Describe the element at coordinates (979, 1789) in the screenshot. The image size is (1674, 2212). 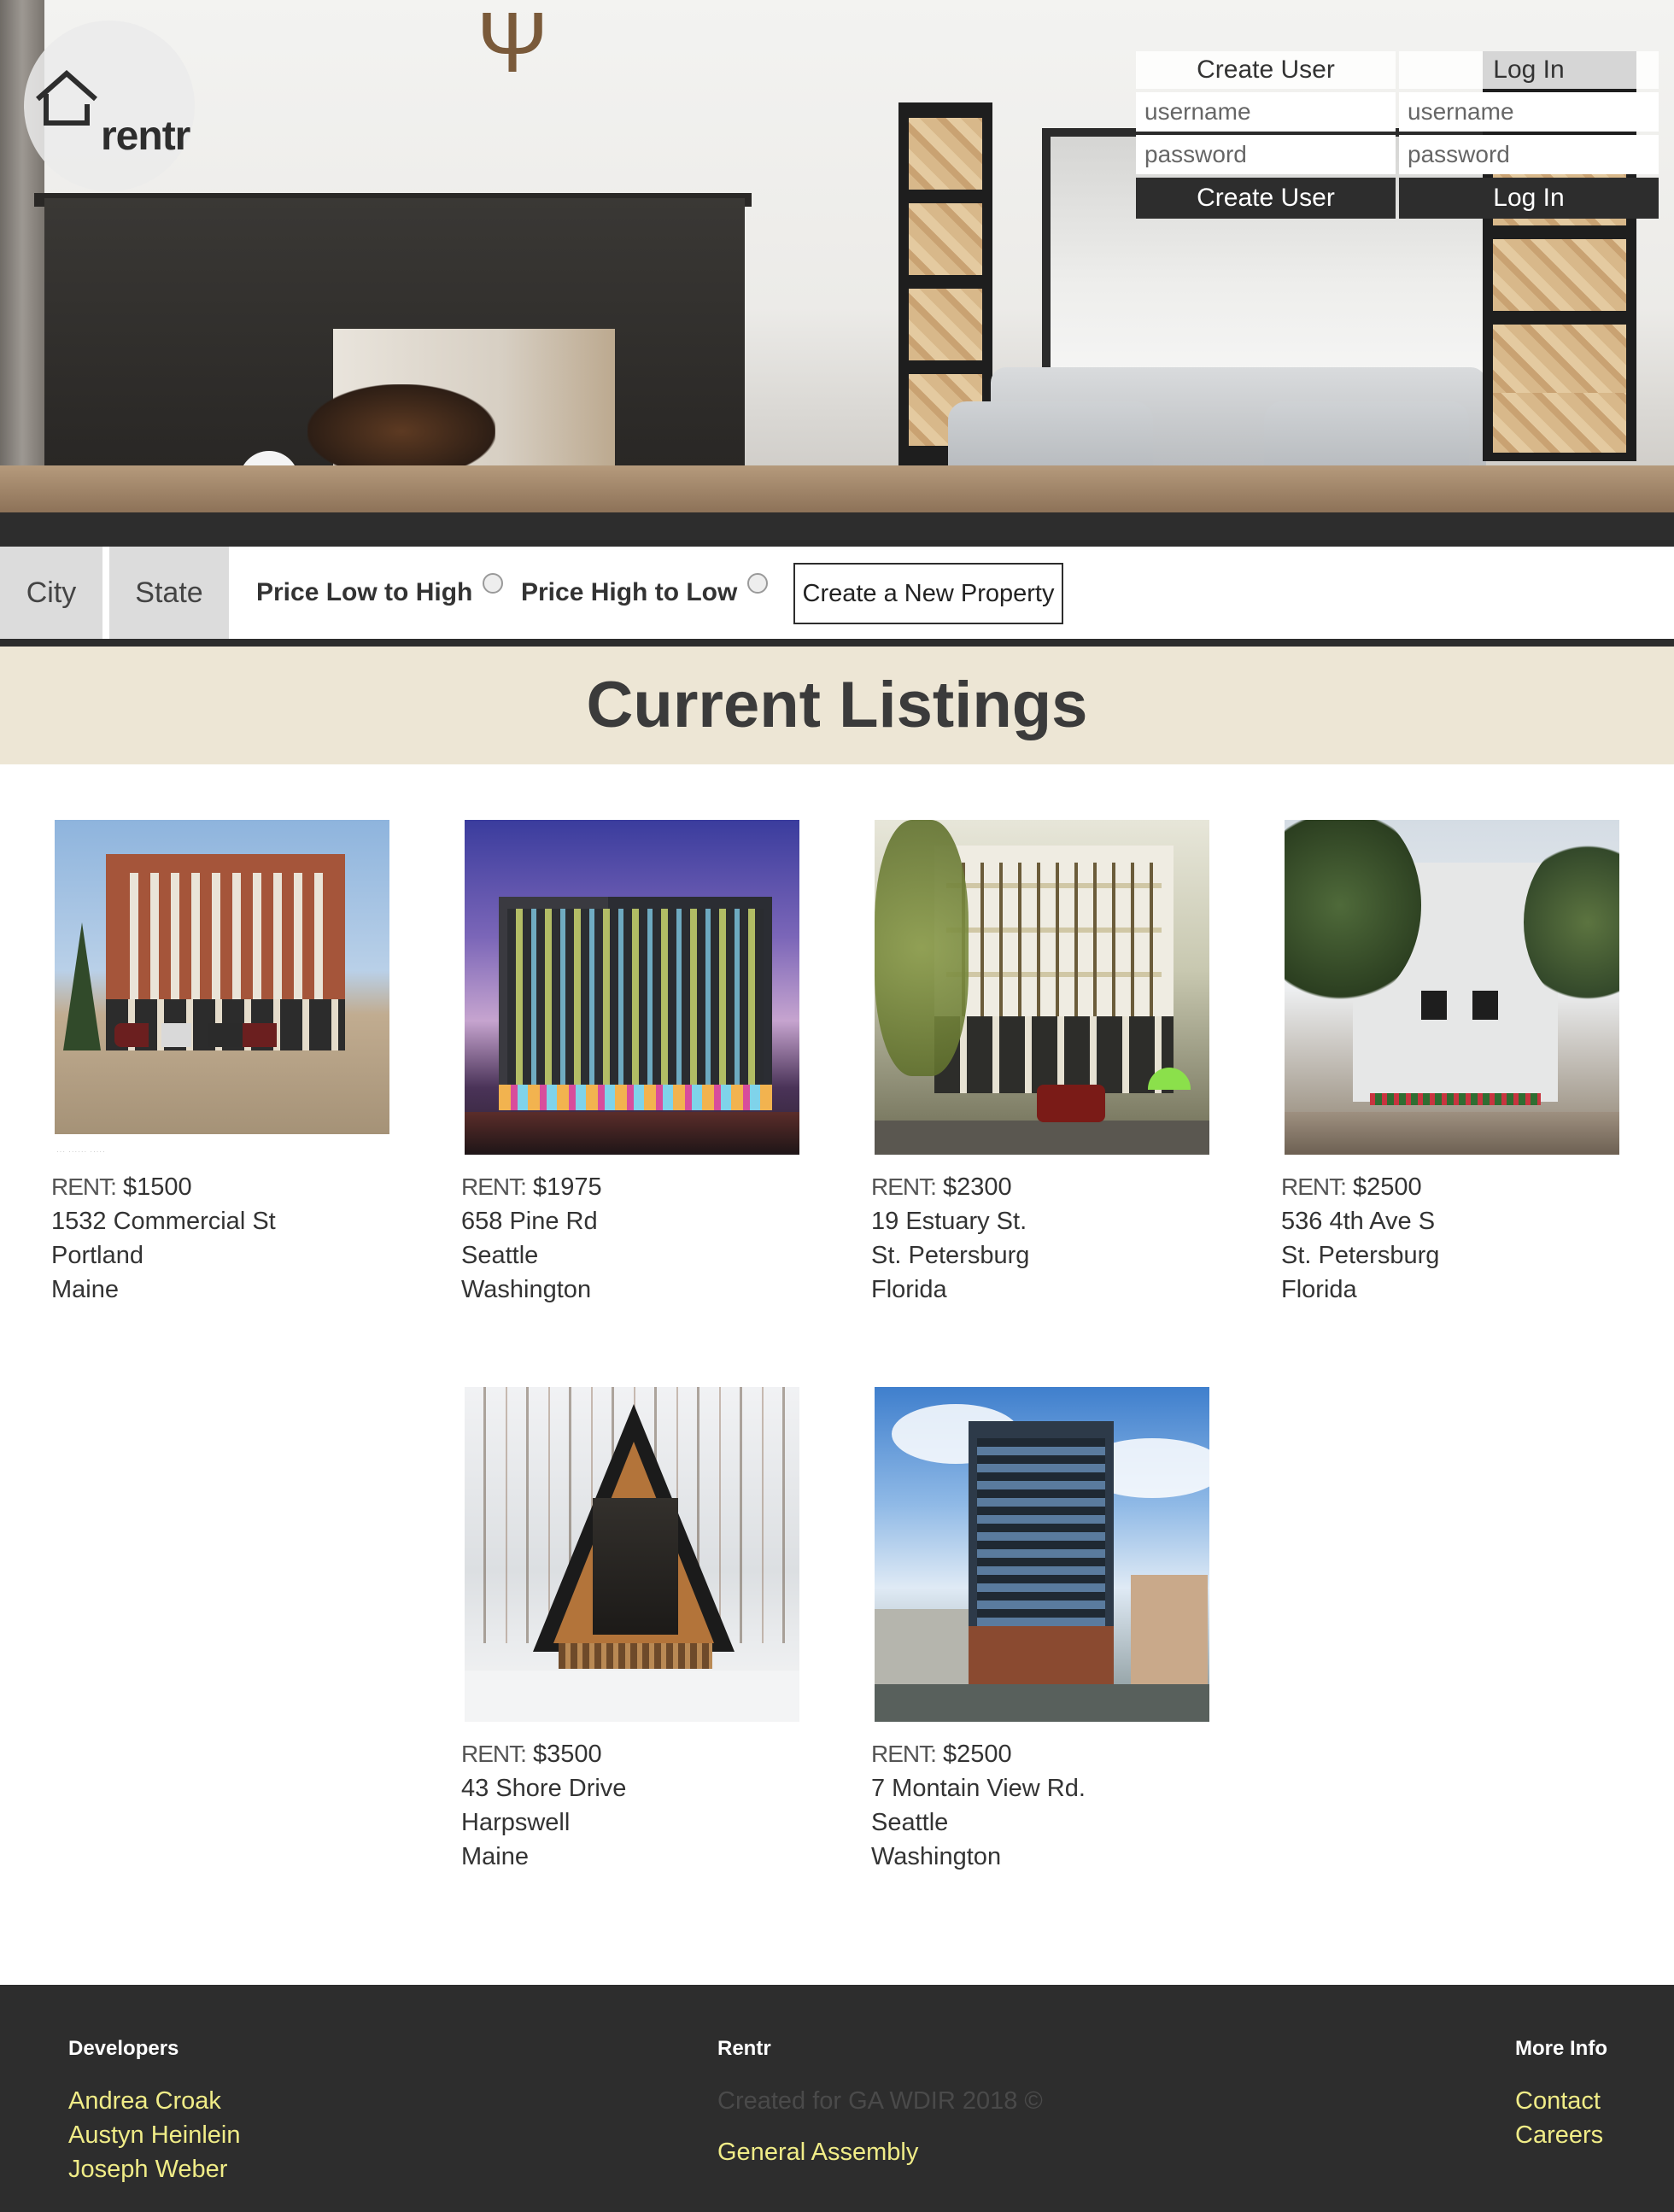
I see `listing-address: 7 Montain View Rd.` at that location.